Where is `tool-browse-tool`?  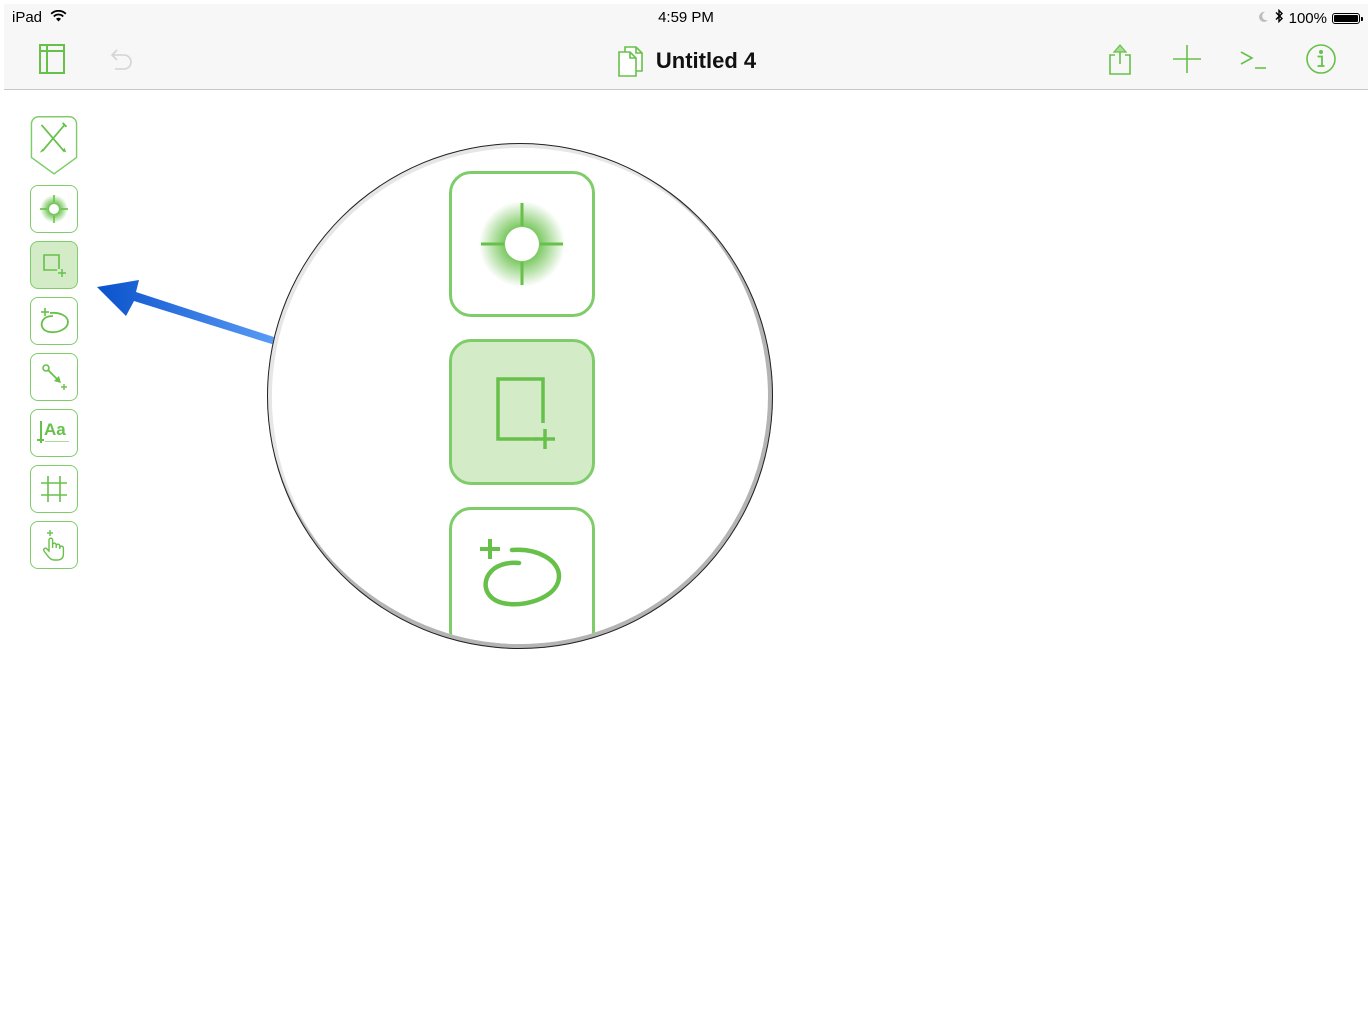 tool-browse-tool is located at coordinates (54, 545).